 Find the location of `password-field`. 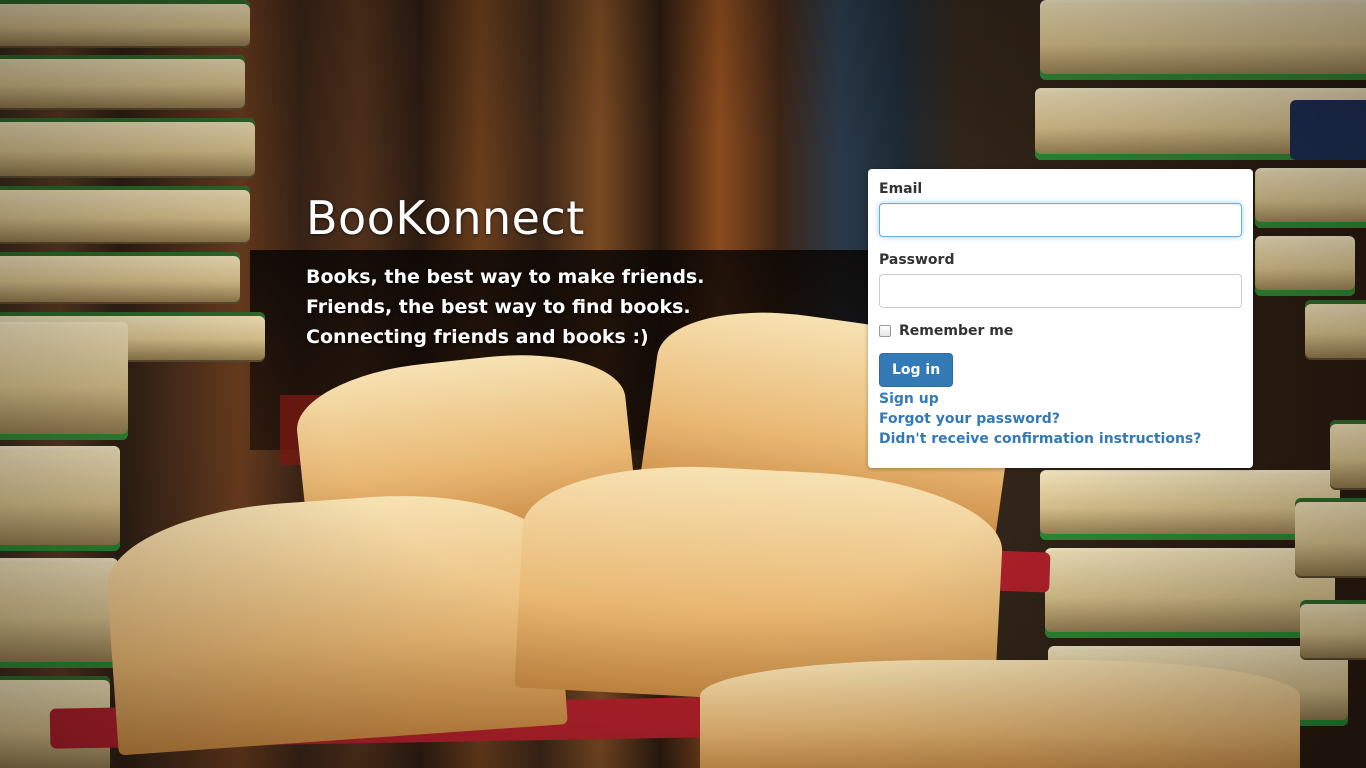

password-field is located at coordinates (1060, 291).